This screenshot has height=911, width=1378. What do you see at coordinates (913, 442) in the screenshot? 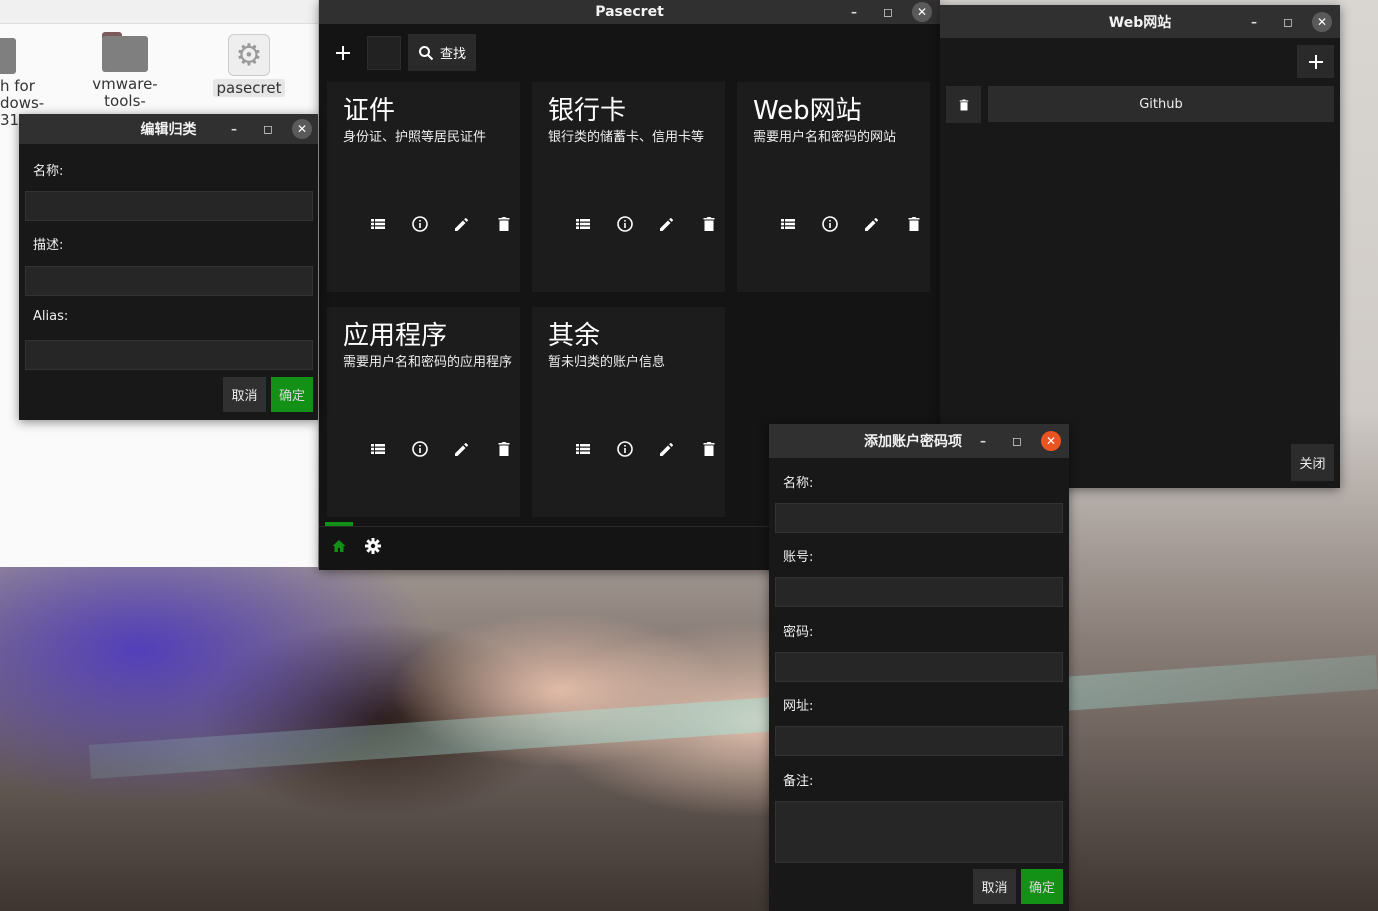
I see `dialog-title: 添加账户密码项` at bounding box center [913, 442].